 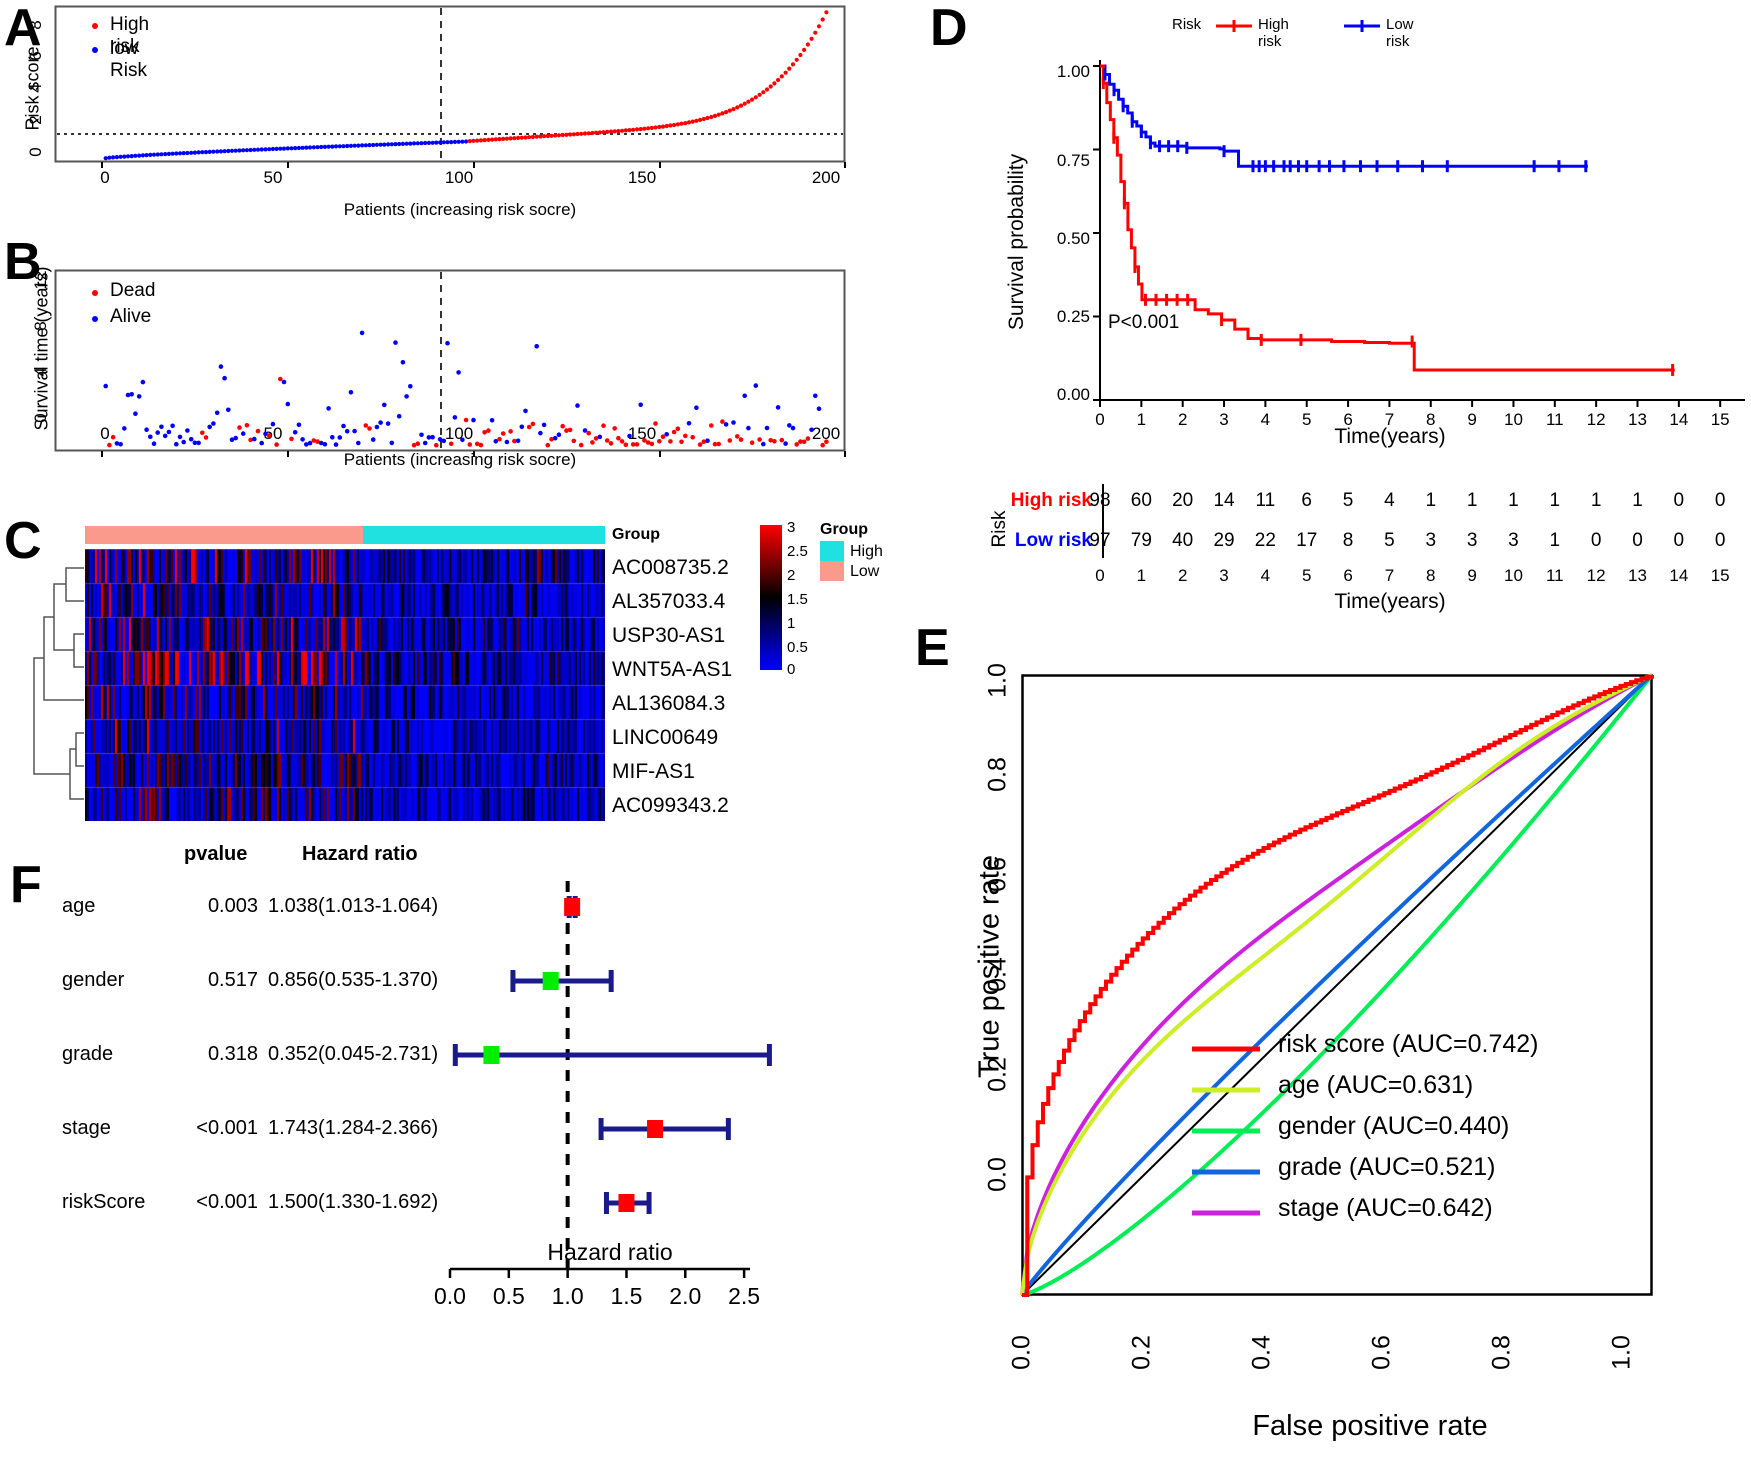 I want to click on panel-e-xtick-5: 1.0, so click(x=1621, y=1352).